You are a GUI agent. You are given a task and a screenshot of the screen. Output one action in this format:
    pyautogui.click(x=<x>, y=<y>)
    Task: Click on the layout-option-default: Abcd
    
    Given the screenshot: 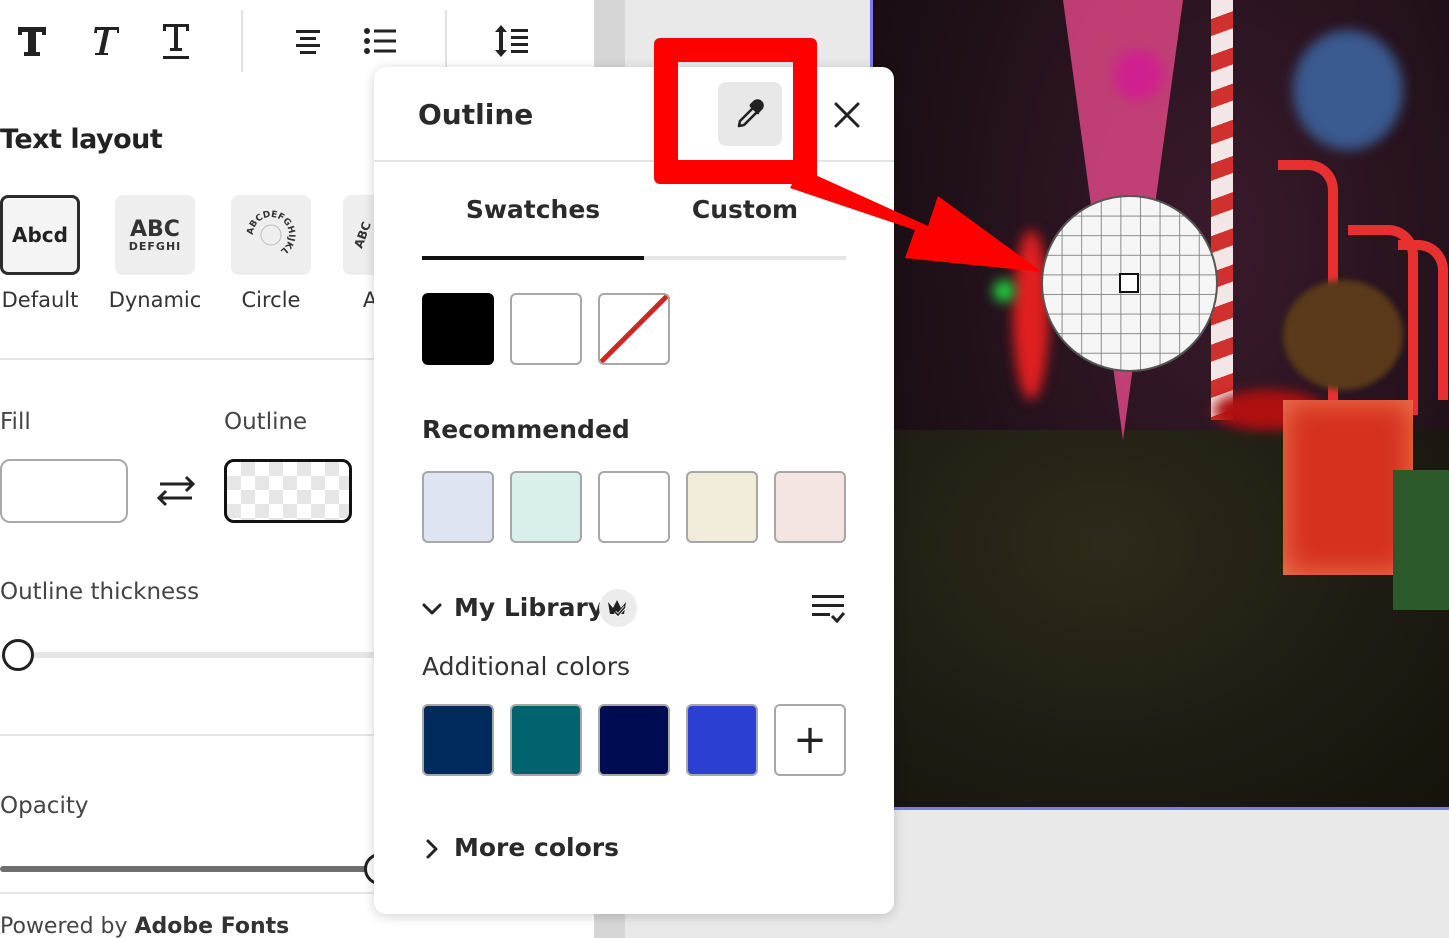 What is the action you would take?
    pyautogui.click(x=40, y=235)
    